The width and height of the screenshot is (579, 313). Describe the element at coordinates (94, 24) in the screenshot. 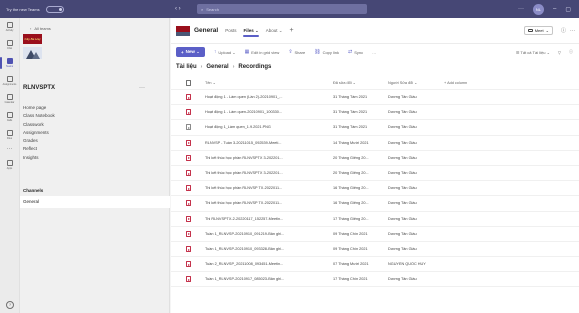

I see `all-teams-link: ‹ All teams` at that location.